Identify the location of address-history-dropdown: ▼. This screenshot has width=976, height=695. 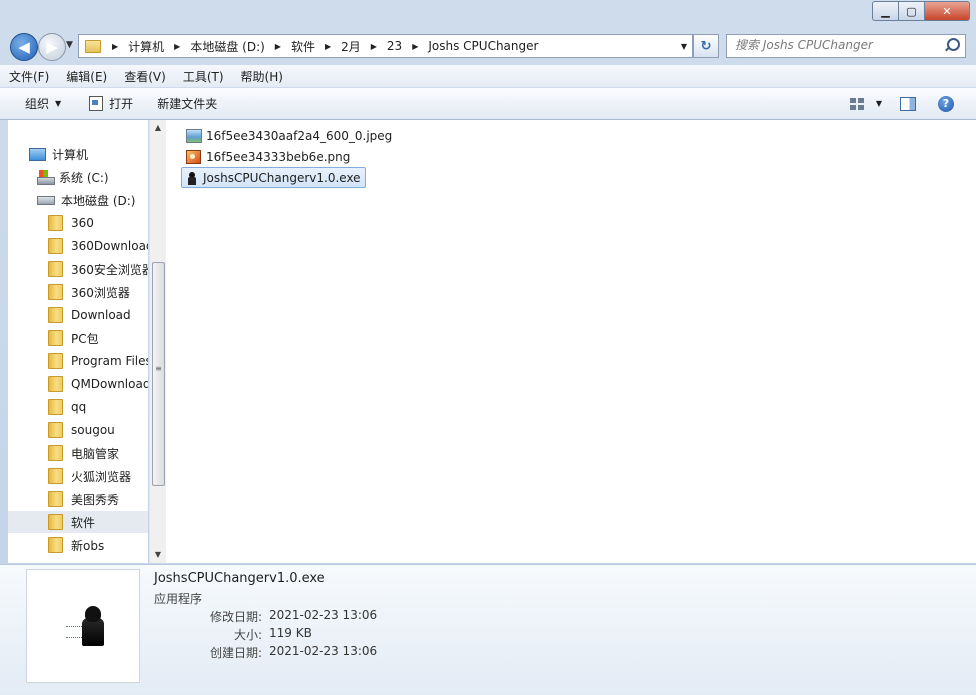
(684, 46).